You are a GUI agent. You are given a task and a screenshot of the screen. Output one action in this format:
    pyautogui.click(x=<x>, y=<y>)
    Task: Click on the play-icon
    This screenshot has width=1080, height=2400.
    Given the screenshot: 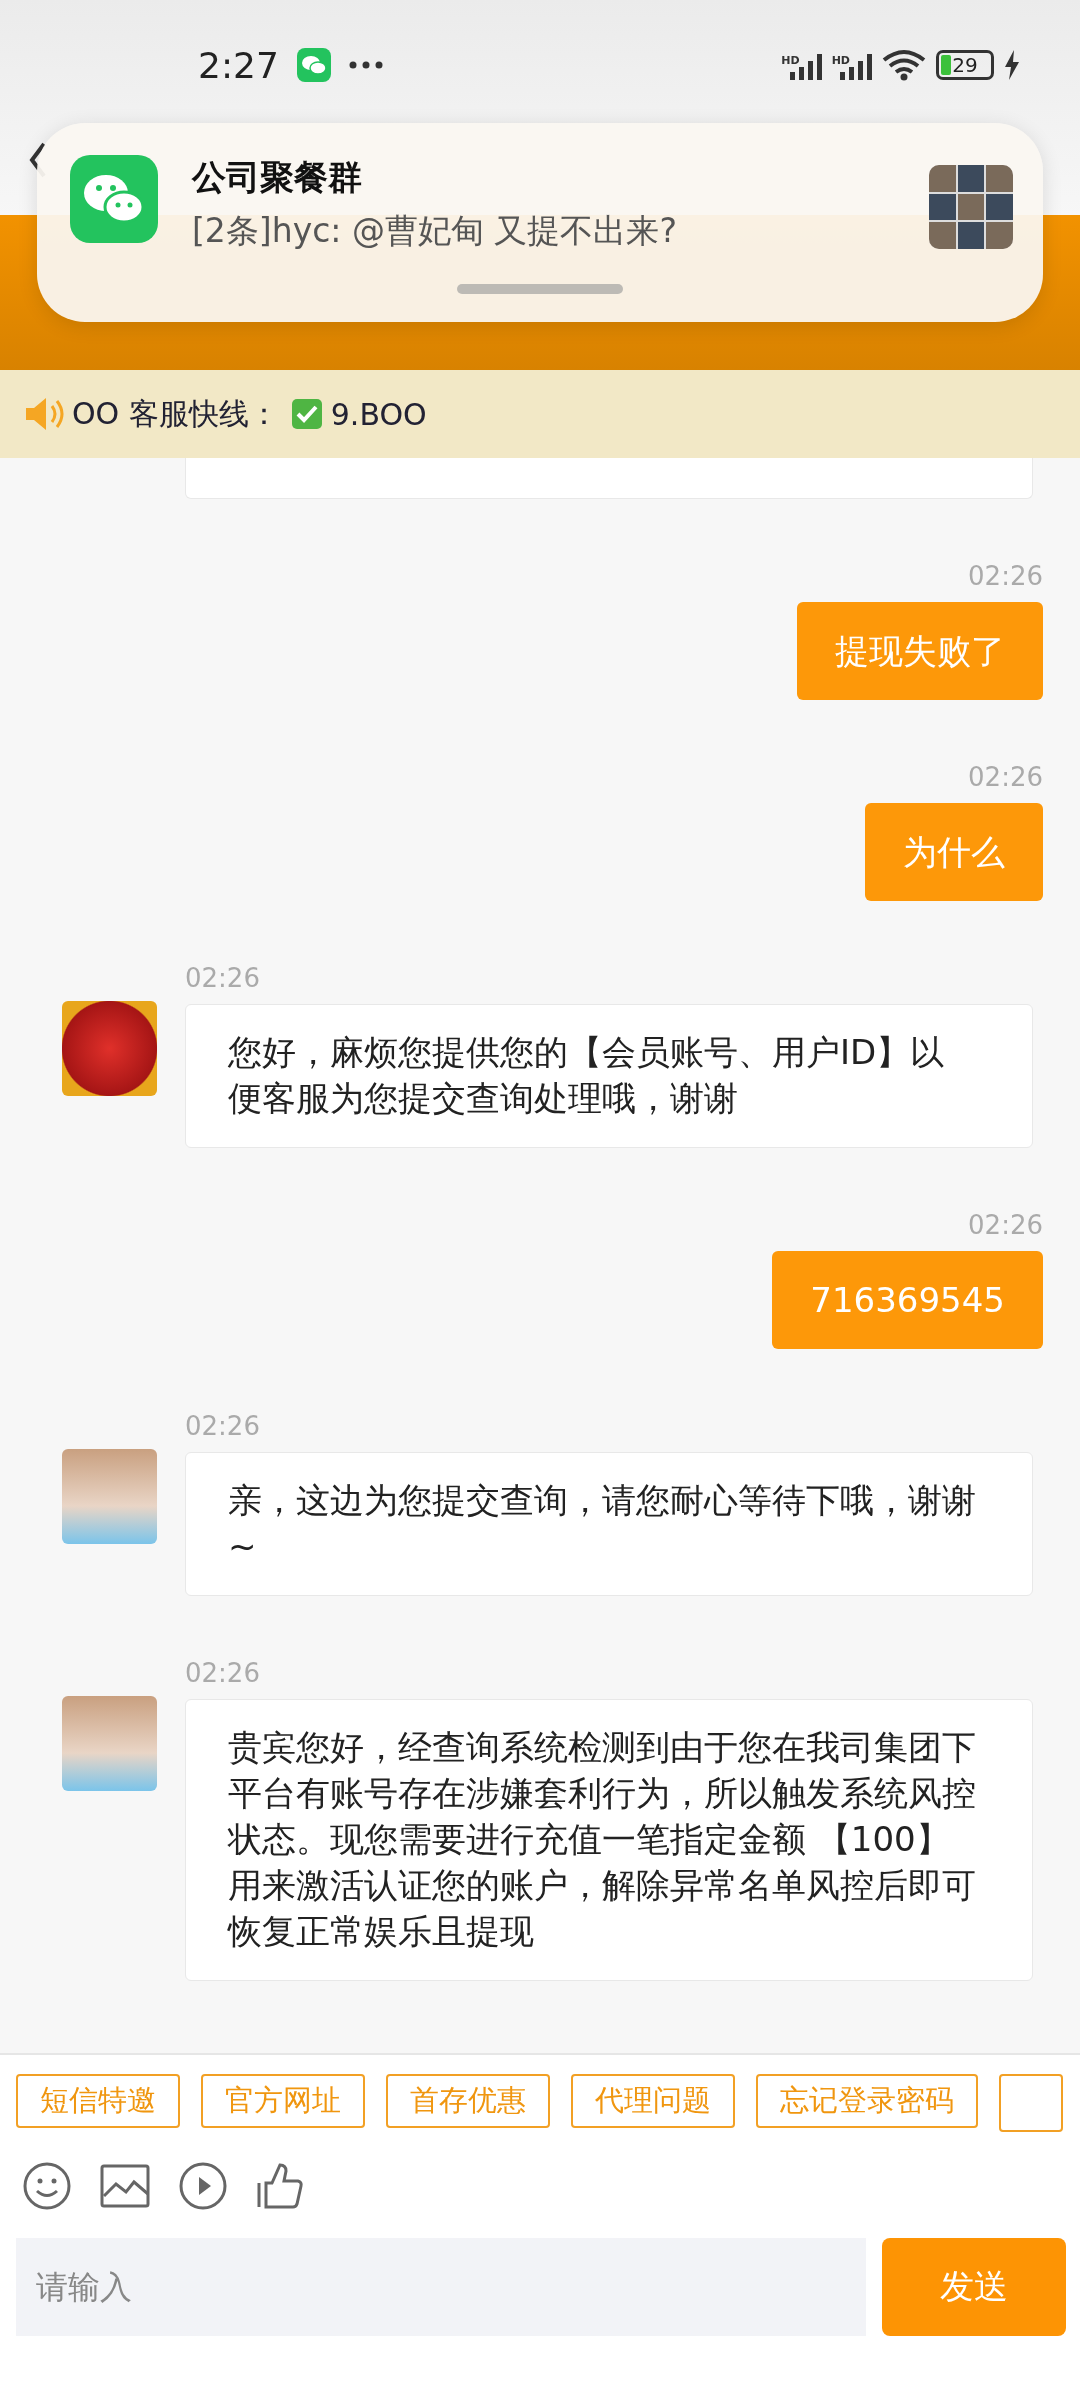 What is the action you would take?
    pyautogui.click(x=203, y=2186)
    